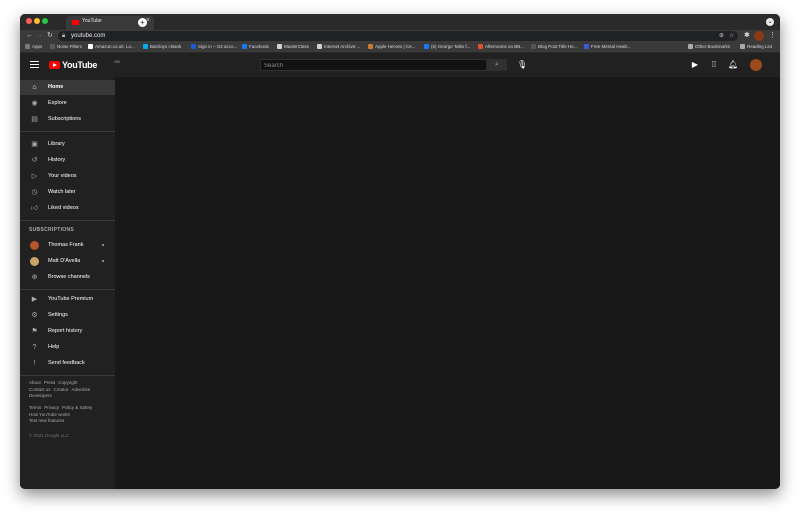  I want to click on youtube-play-icon, so click(54, 65).